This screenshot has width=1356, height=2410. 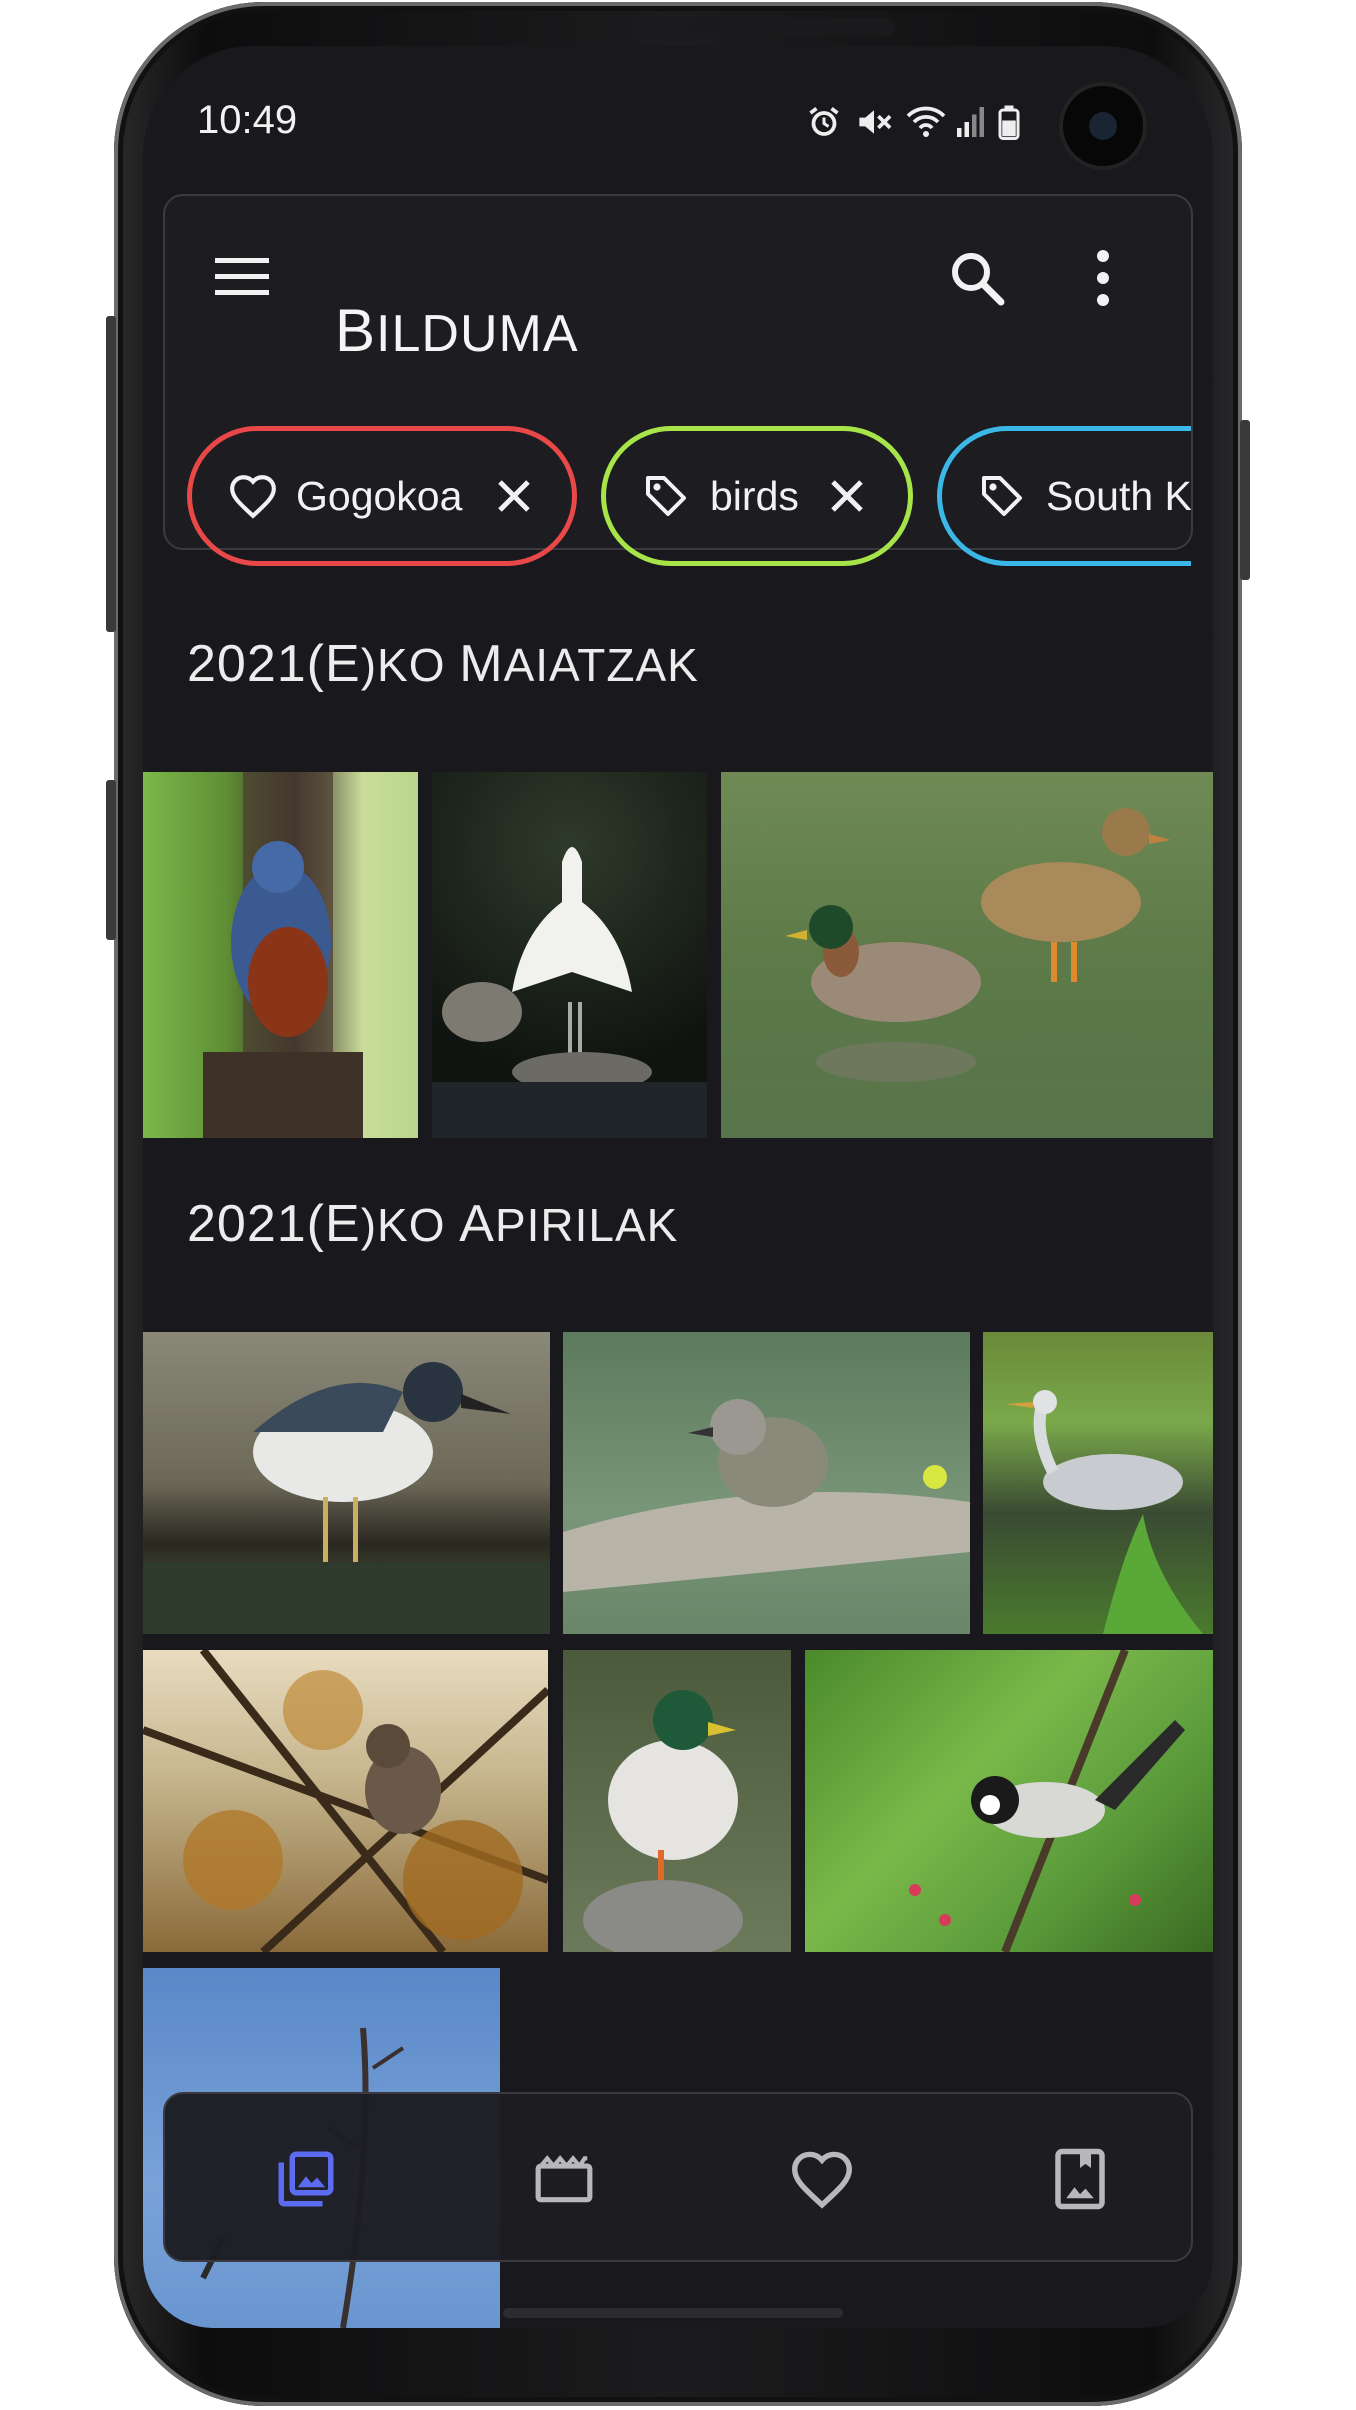 I want to click on app-bar: BILDUMA Gogokoa birds South K, so click(x=678, y=380).